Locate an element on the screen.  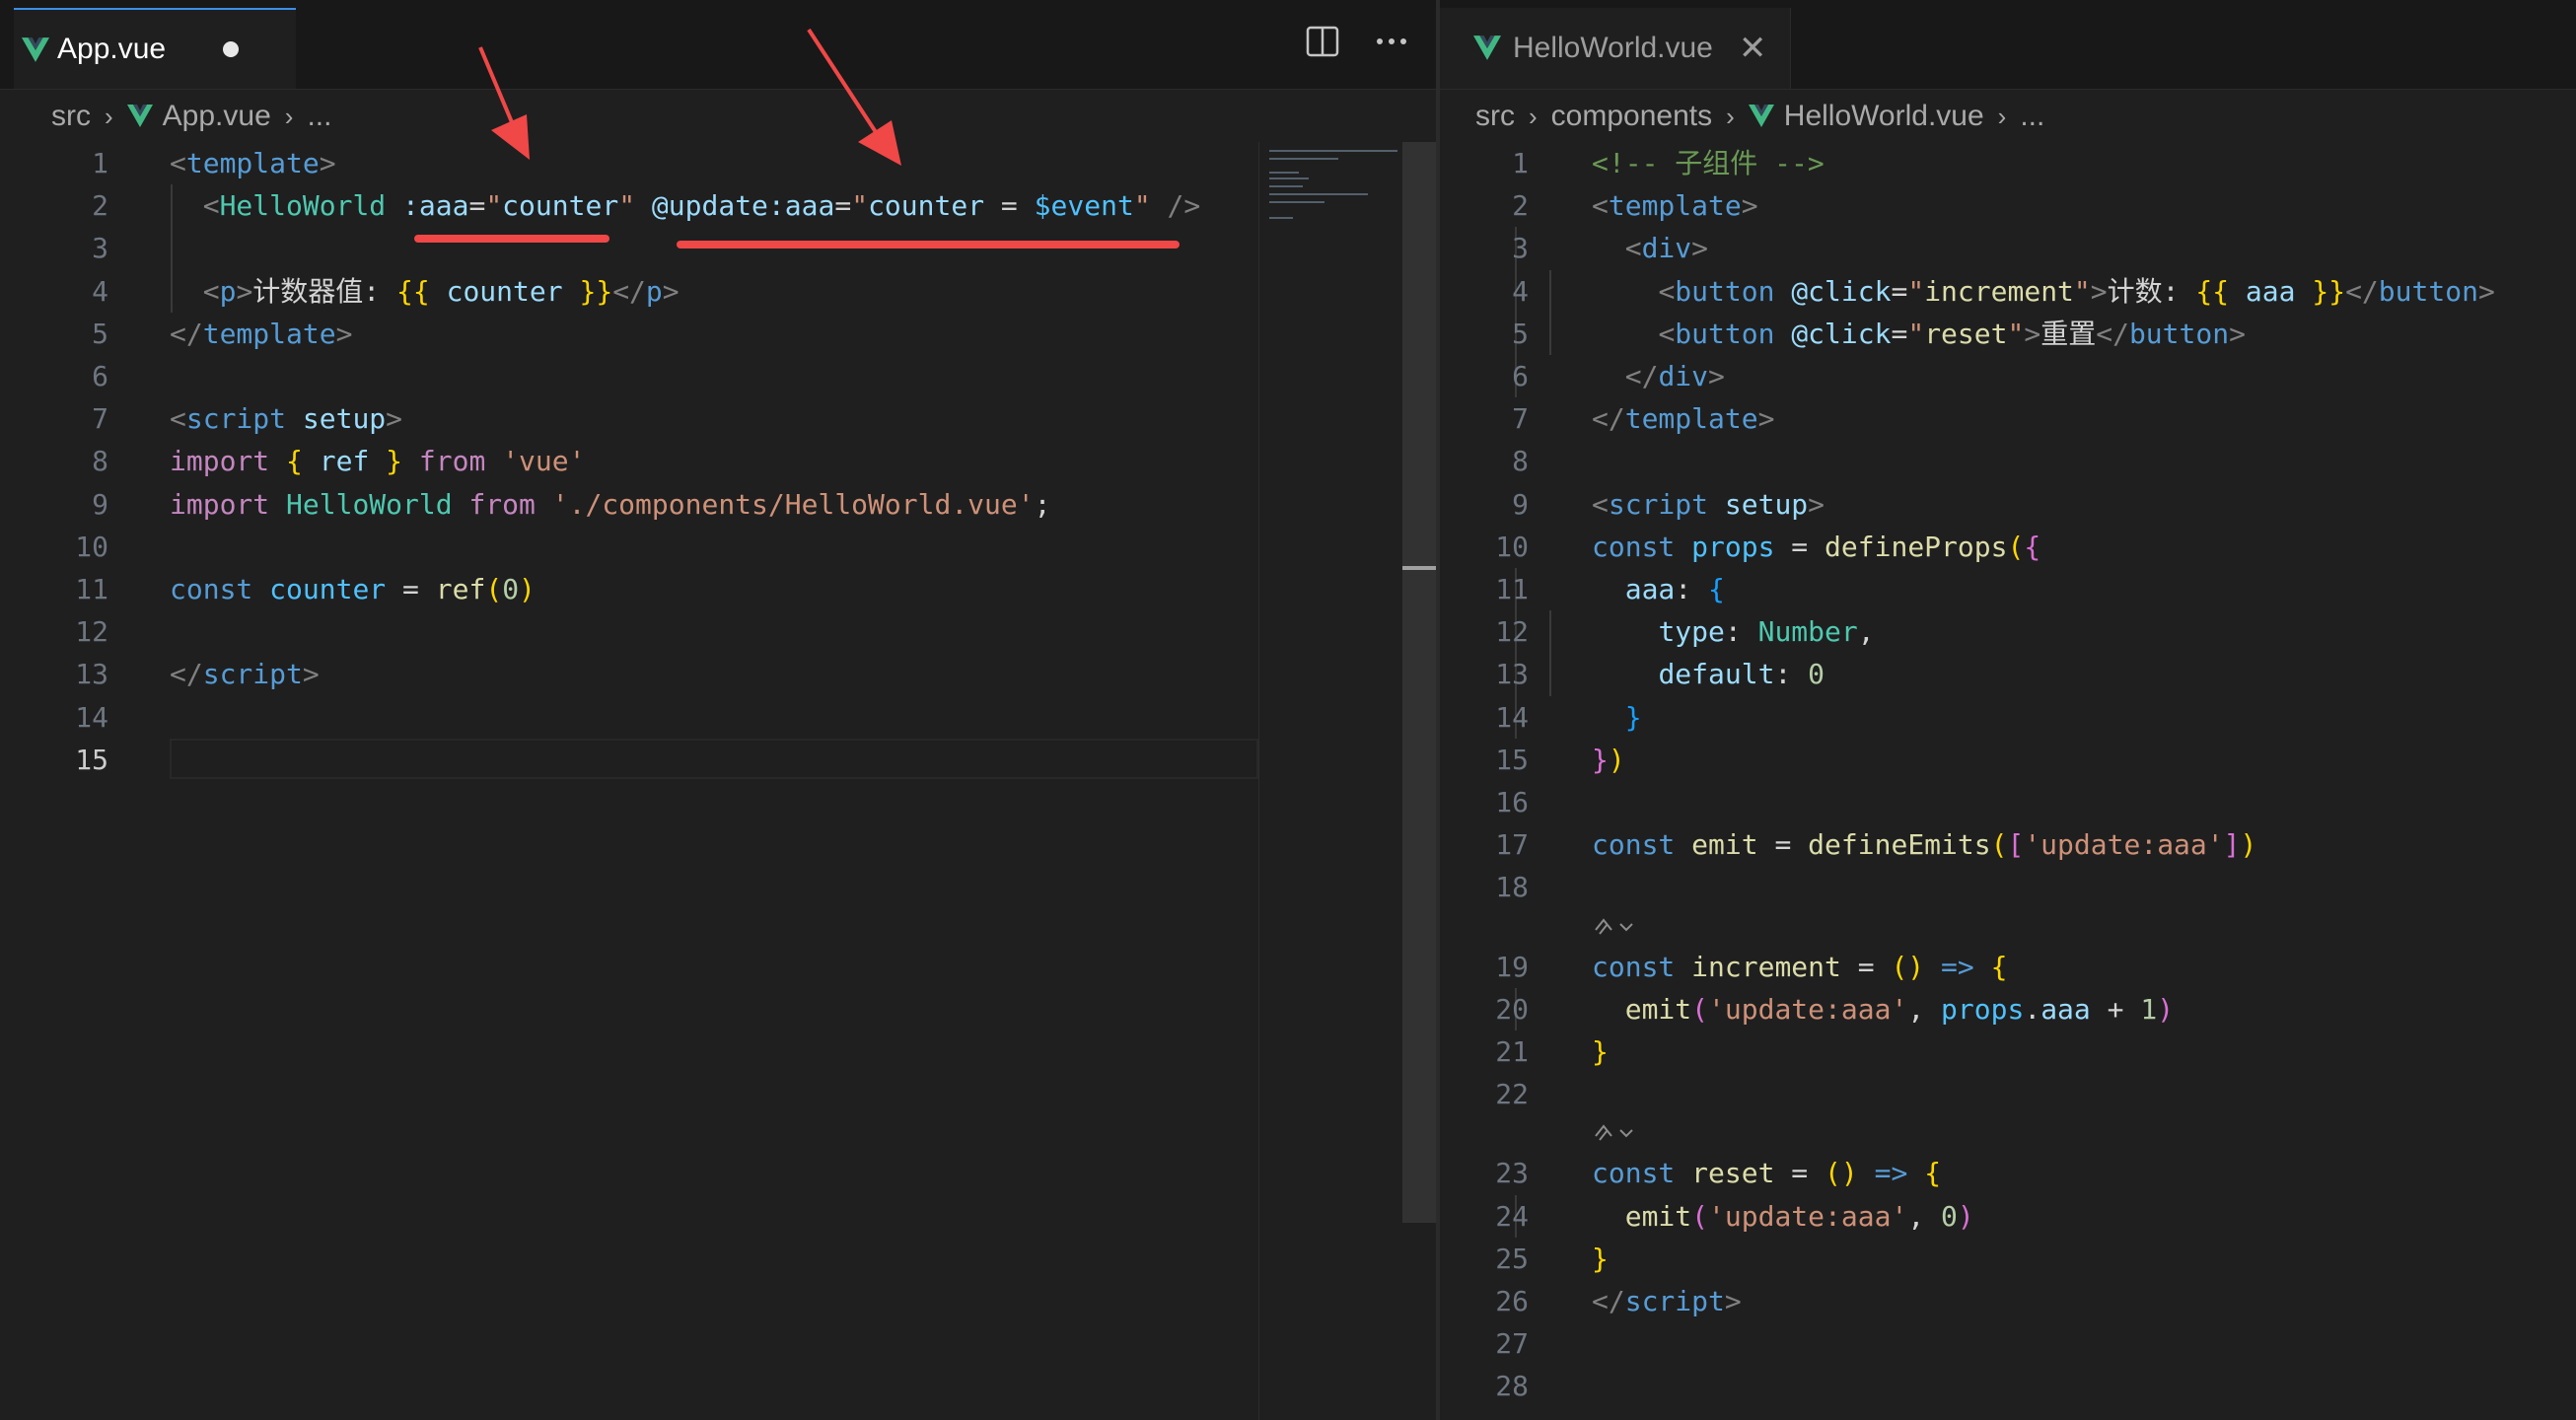
code-line: 5 <button @click="reset">重置</button> is located at coordinates (2008, 334).